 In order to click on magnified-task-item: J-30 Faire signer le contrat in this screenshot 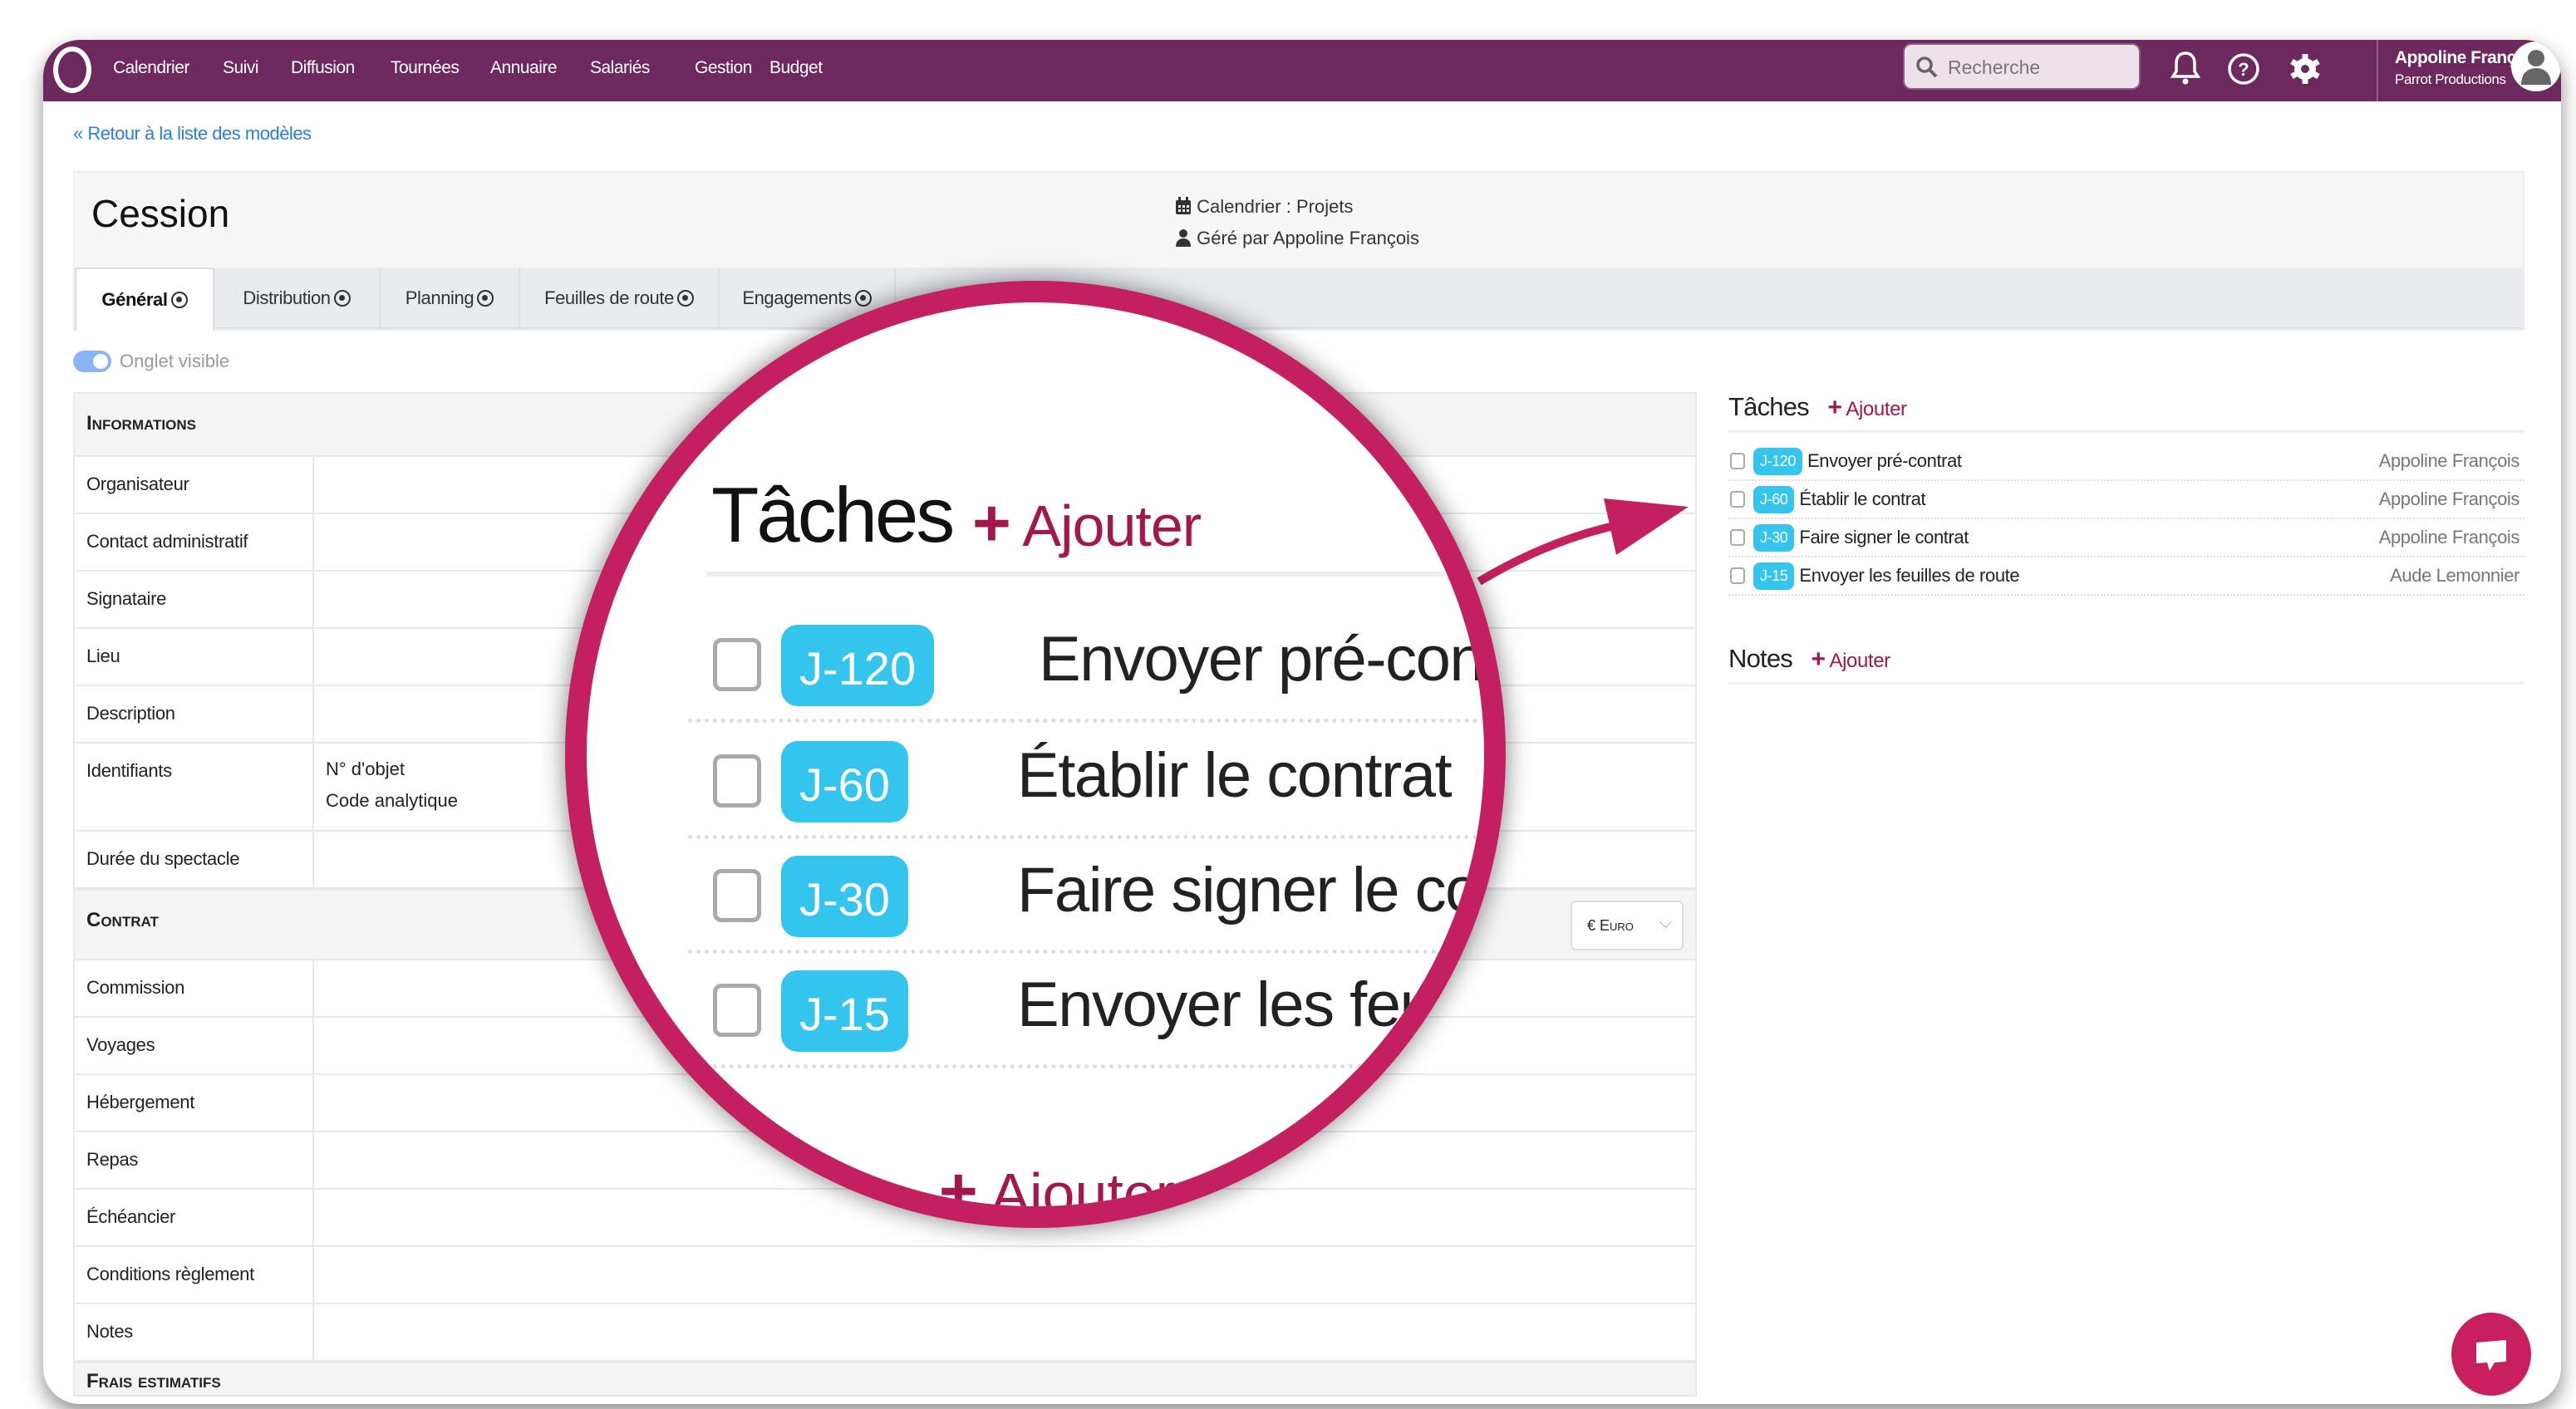, I will do `click(1097, 895)`.